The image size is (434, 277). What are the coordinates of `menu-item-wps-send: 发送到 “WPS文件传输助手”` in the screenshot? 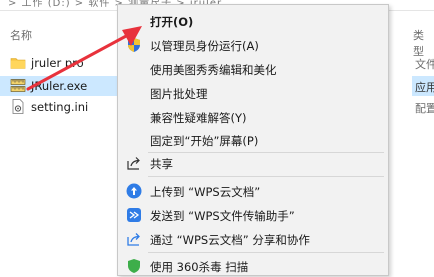 It's located at (253, 215).